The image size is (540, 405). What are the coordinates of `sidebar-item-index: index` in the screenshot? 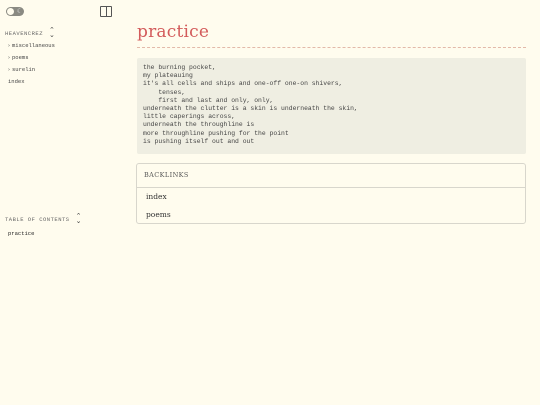 It's located at (31, 82).